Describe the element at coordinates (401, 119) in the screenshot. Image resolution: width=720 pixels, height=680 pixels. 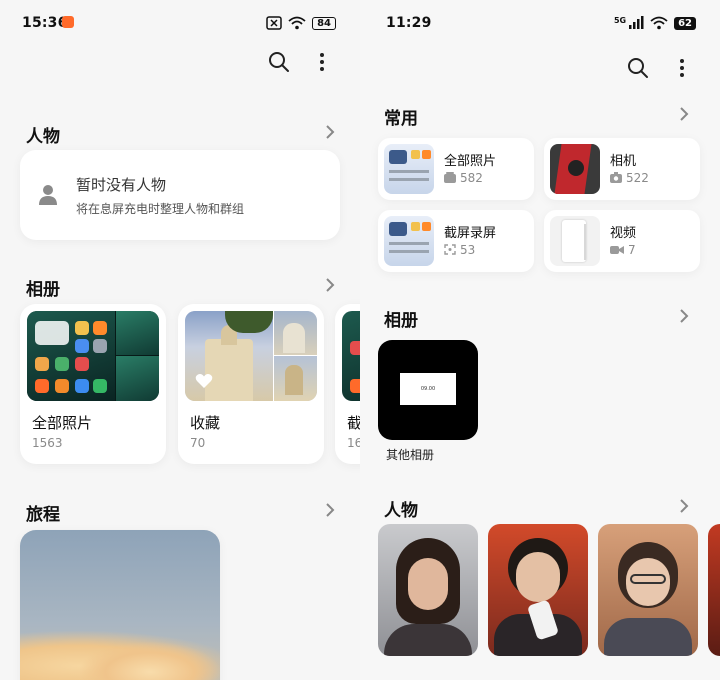
I see `common-section-title: 常用` at that location.